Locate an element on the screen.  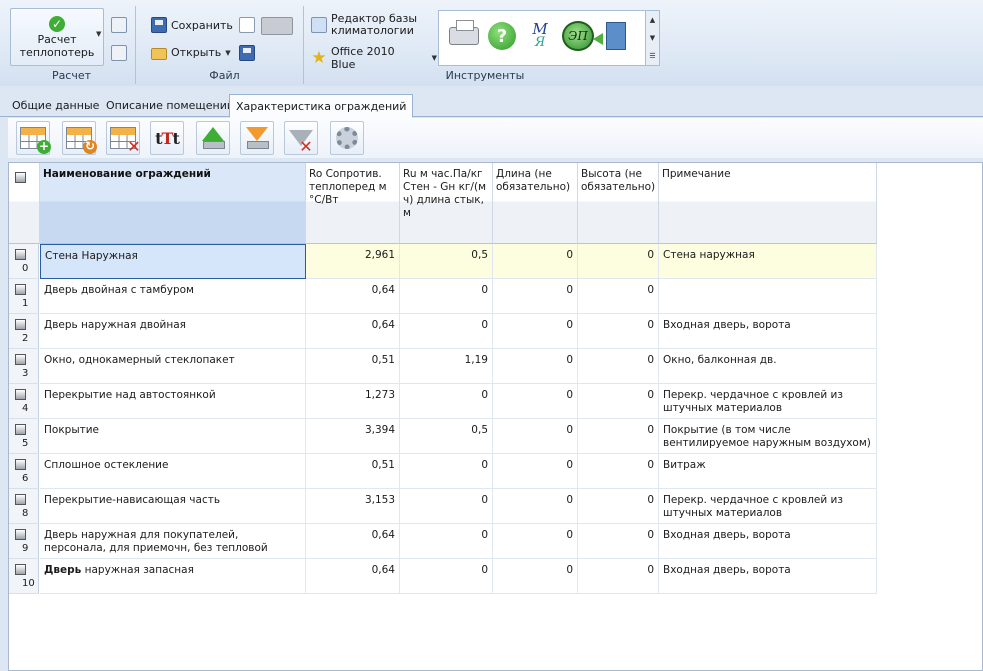
cell-name: Дверь наружная запасная is located at coordinates (173, 576).